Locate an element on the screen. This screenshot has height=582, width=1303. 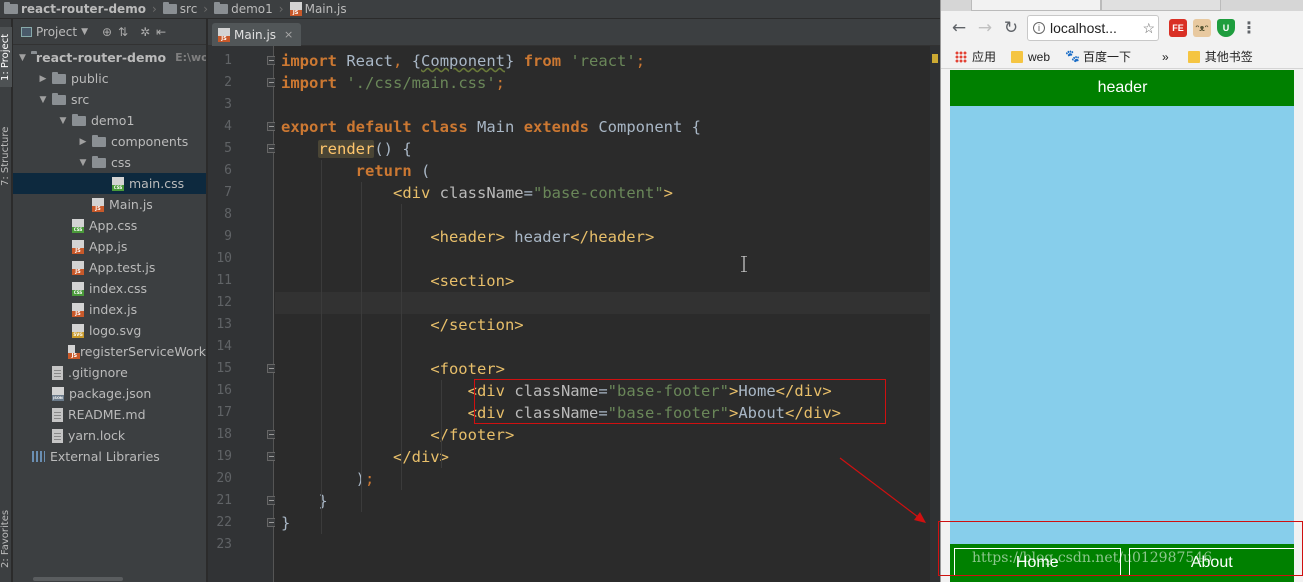
tree-item: ▼ react-router-demo E:\wo is located at coordinates (109, 57).